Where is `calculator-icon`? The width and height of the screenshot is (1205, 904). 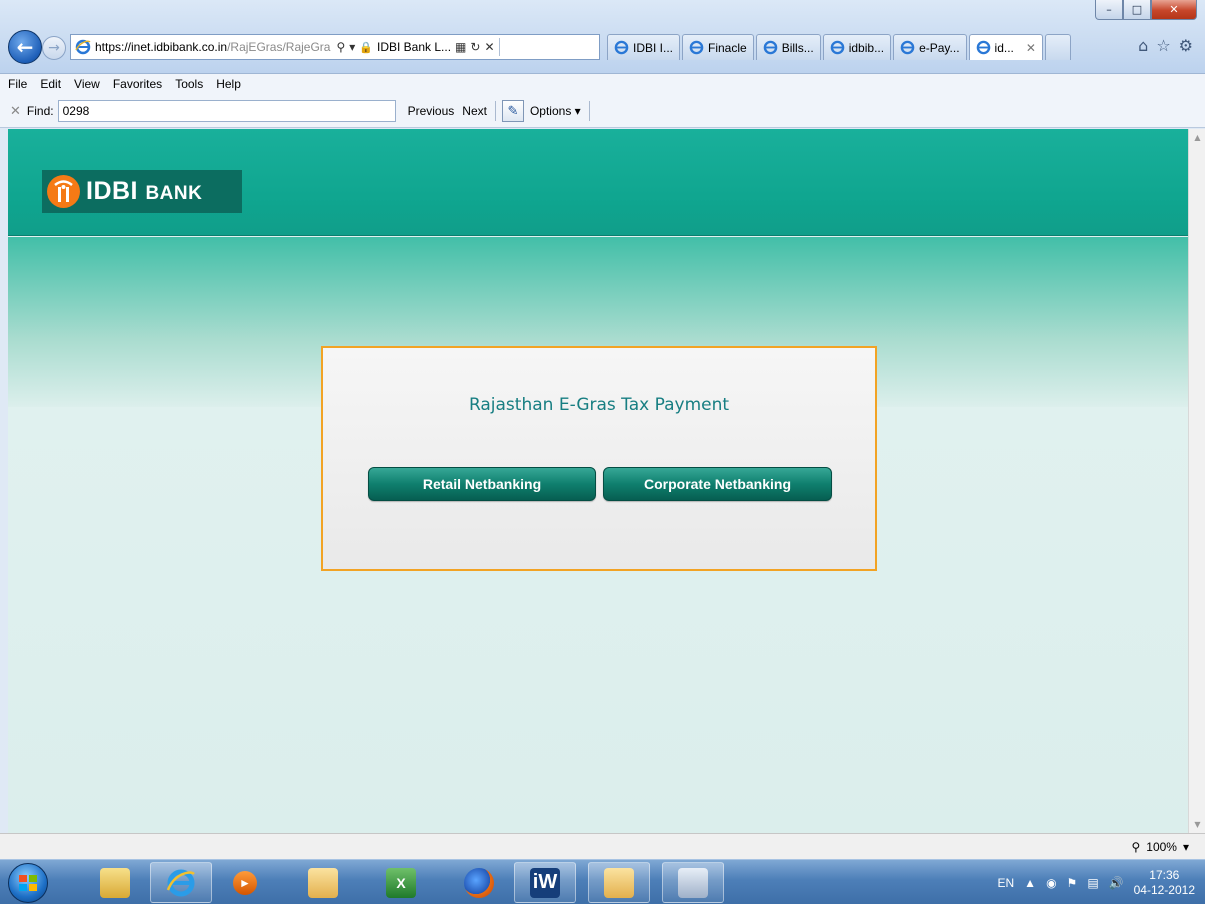
calculator-icon is located at coordinates (693, 882).